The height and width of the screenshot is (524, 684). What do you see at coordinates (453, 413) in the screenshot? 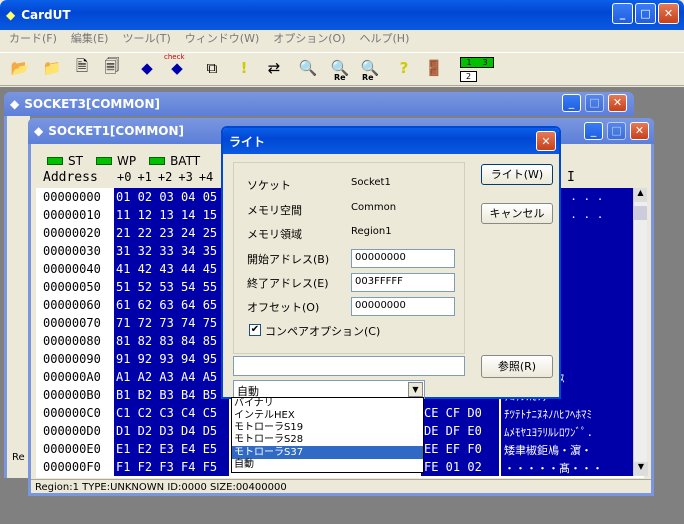
I see `row-hex-mid: CE CF D0` at bounding box center [453, 413].